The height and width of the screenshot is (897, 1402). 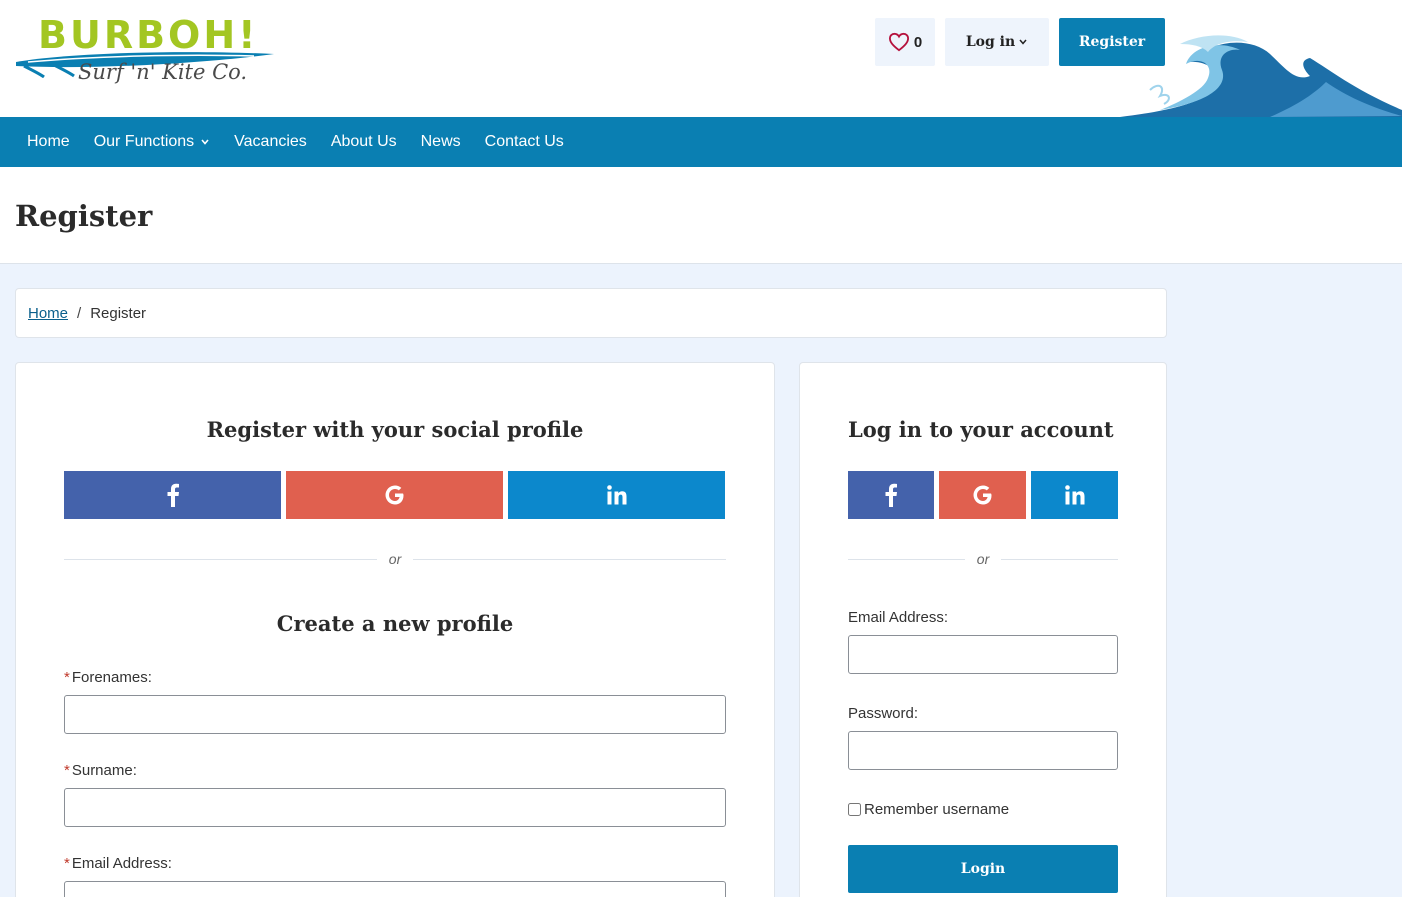 I want to click on login-linkedin-button, so click(x=1074, y=495).